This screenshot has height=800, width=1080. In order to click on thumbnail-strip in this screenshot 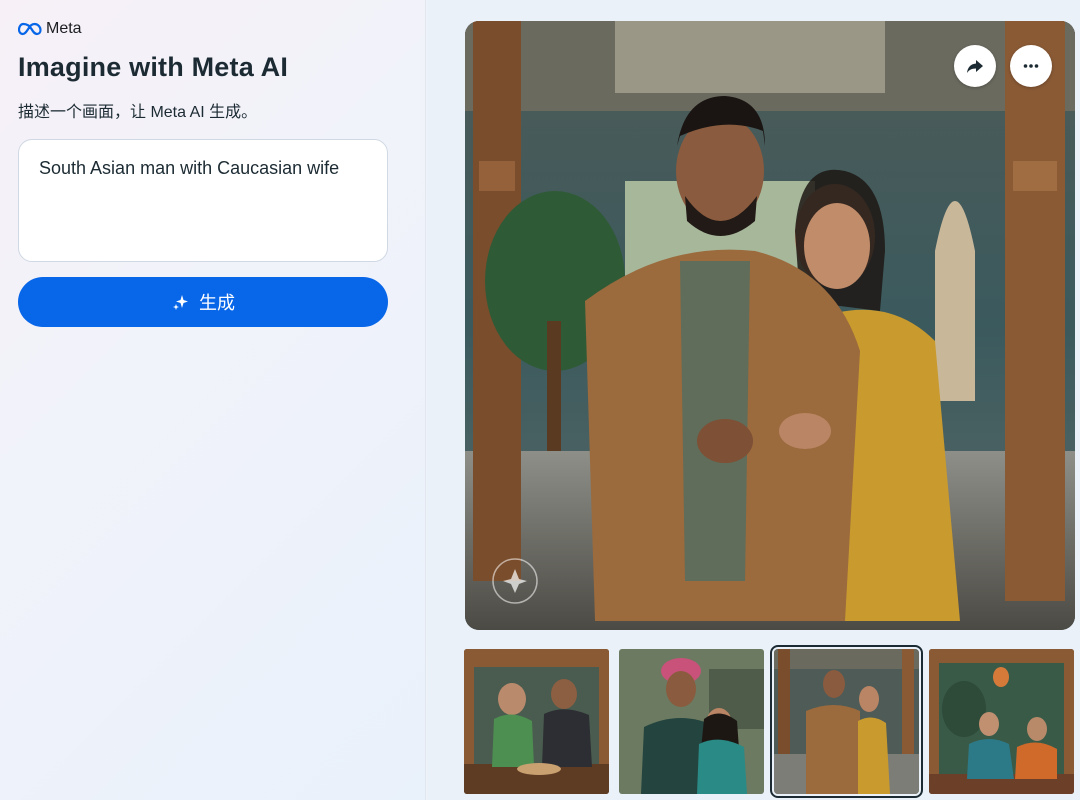, I will do `click(770, 721)`.